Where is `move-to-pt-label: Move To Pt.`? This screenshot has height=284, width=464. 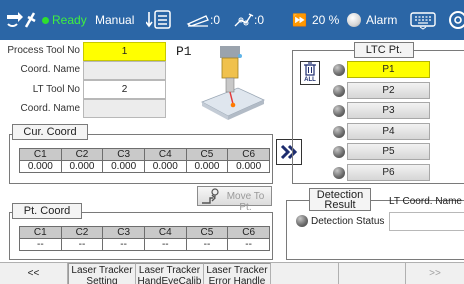 move-to-pt-label: Move To Pt. is located at coordinates (245, 202).